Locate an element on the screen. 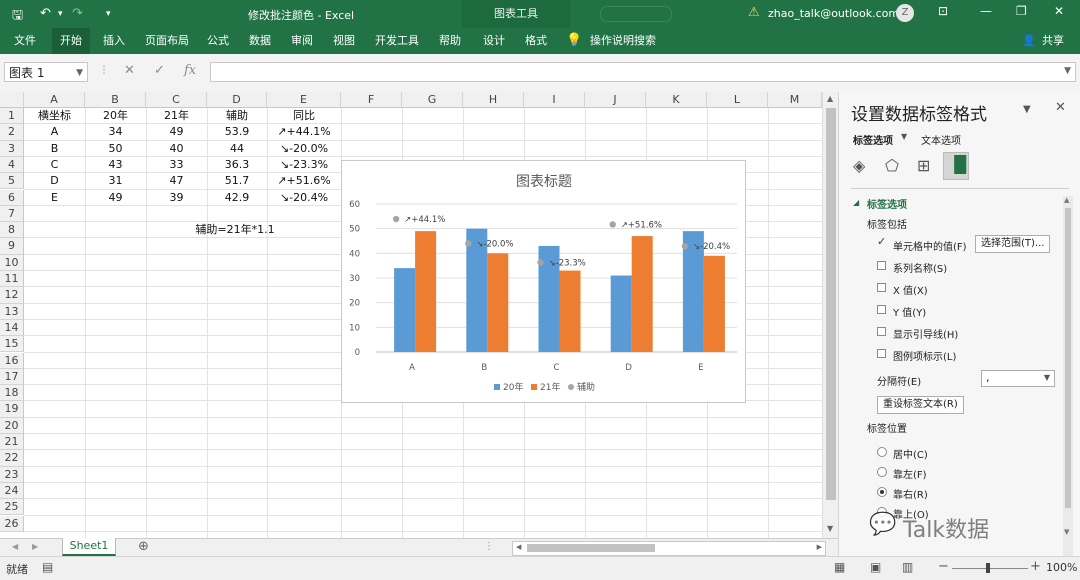 This screenshot has width=1080, height=580. horizontal-scrollbar: ◀ ▶ is located at coordinates (669, 548).